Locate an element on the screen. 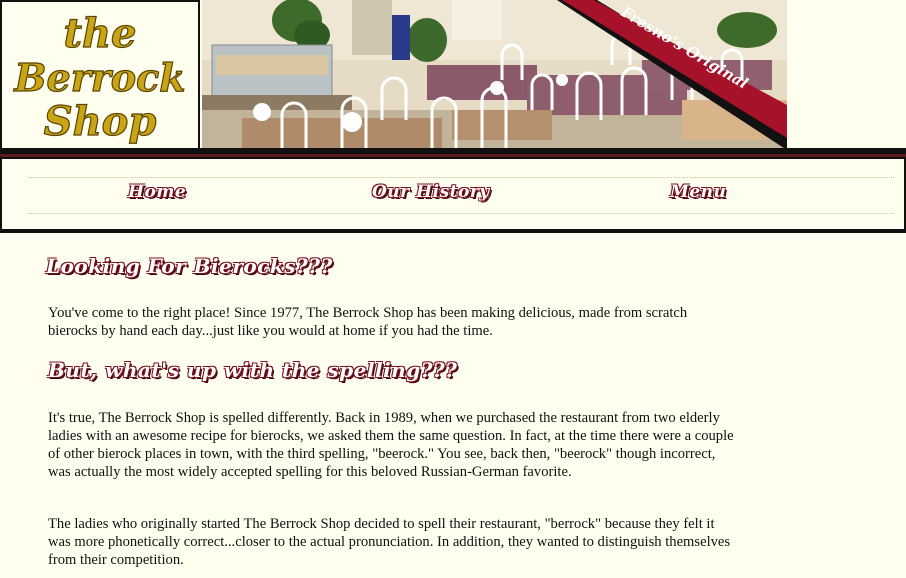  nav-bar: Home Our History Menu is located at coordinates (461, 195).